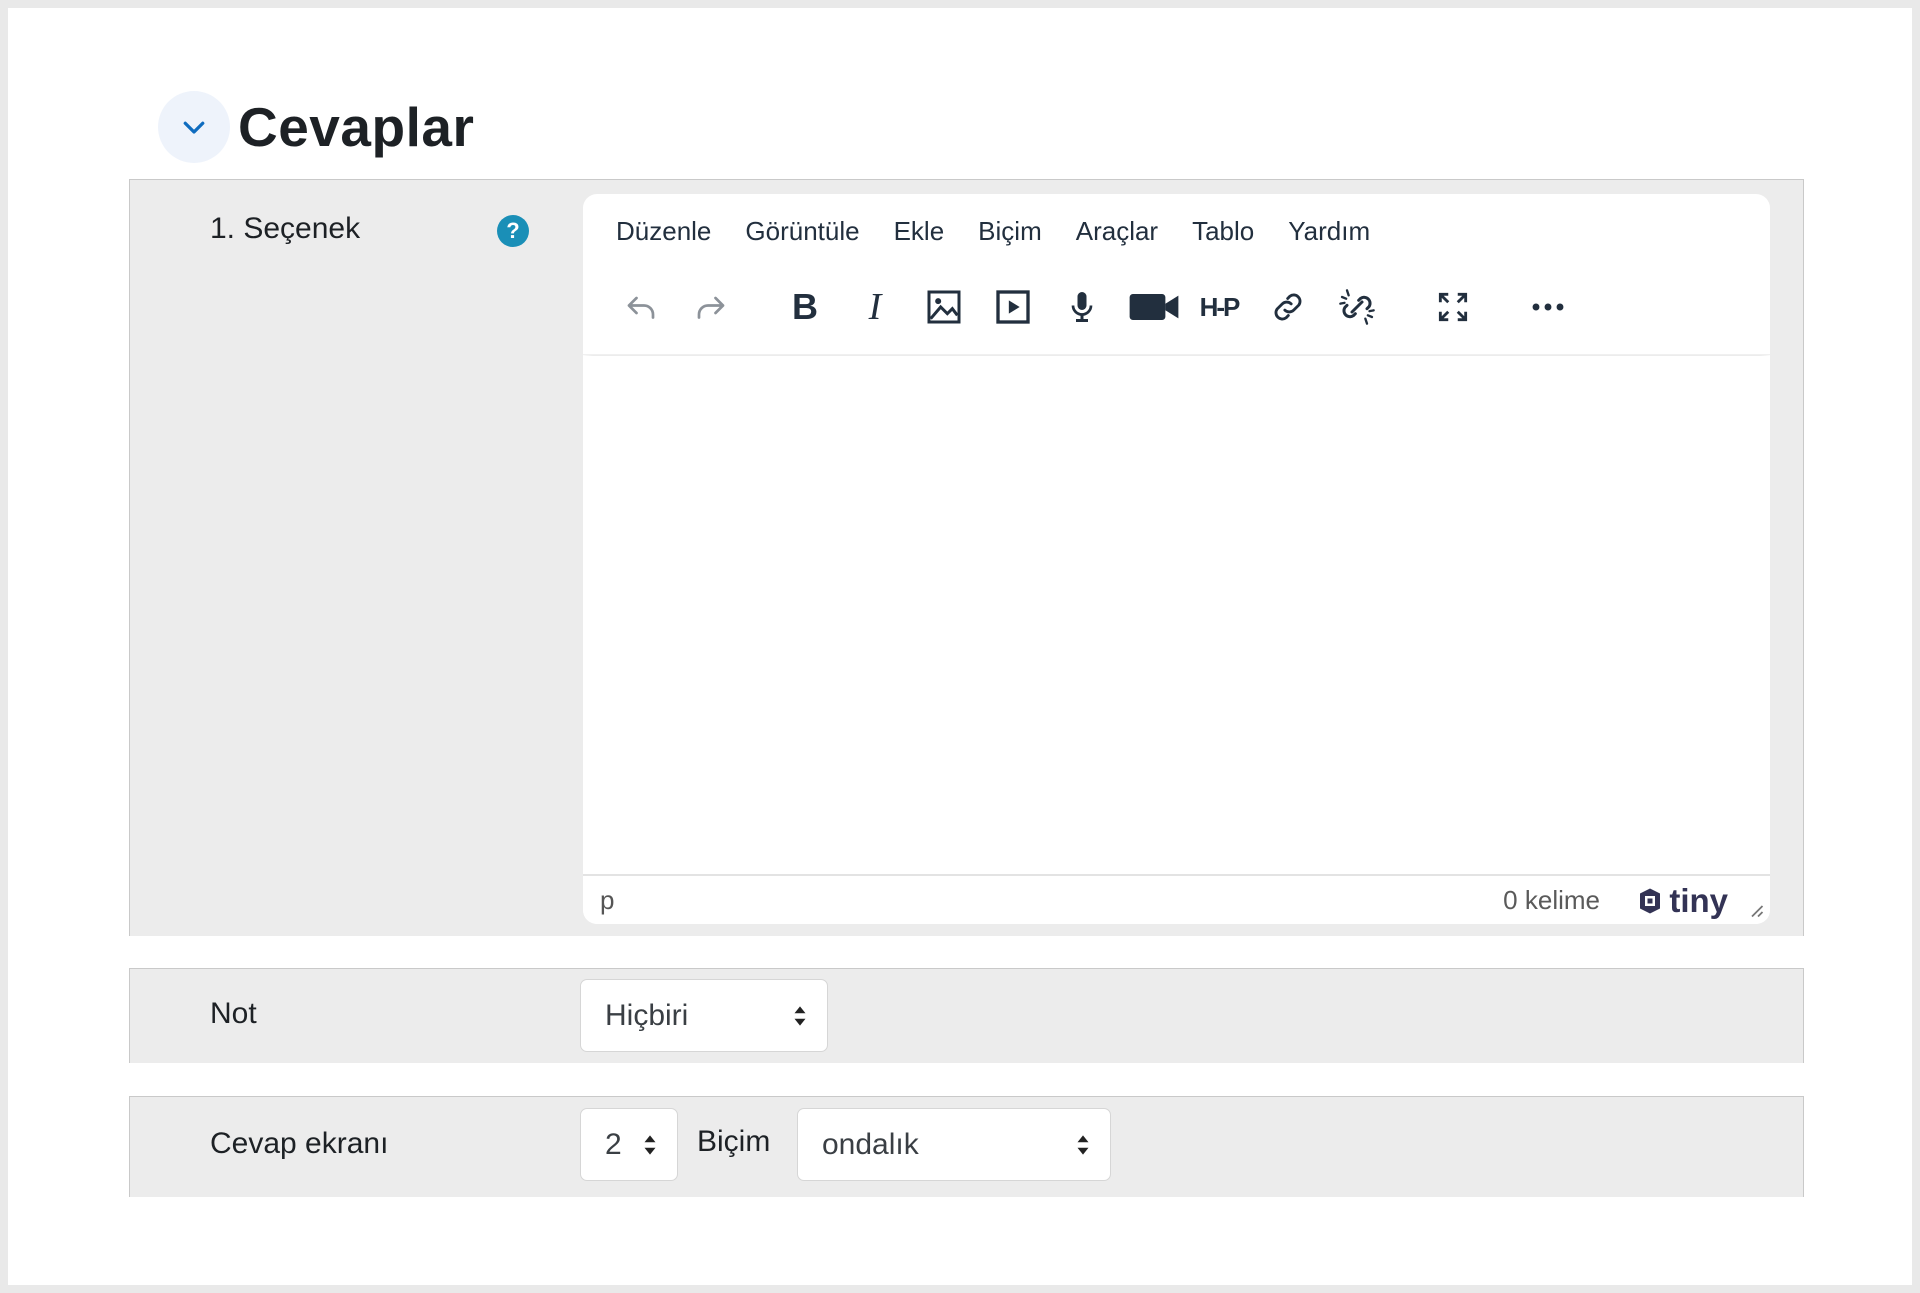 Image resolution: width=1920 pixels, height=1293 pixels. What do you see at coordinates (663, 231) in the screenshot?
I see `menu-edit: Düzenle` at bounding box center [663, 231].